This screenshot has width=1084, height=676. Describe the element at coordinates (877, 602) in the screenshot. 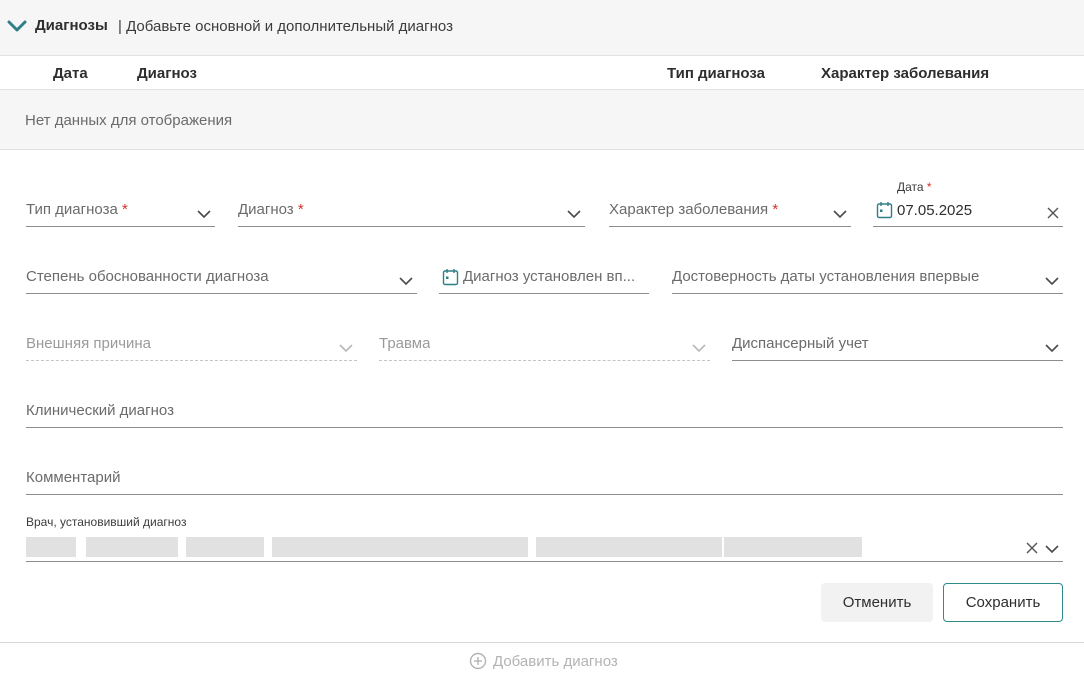

I see `cancel-button: Отменить` at that location.